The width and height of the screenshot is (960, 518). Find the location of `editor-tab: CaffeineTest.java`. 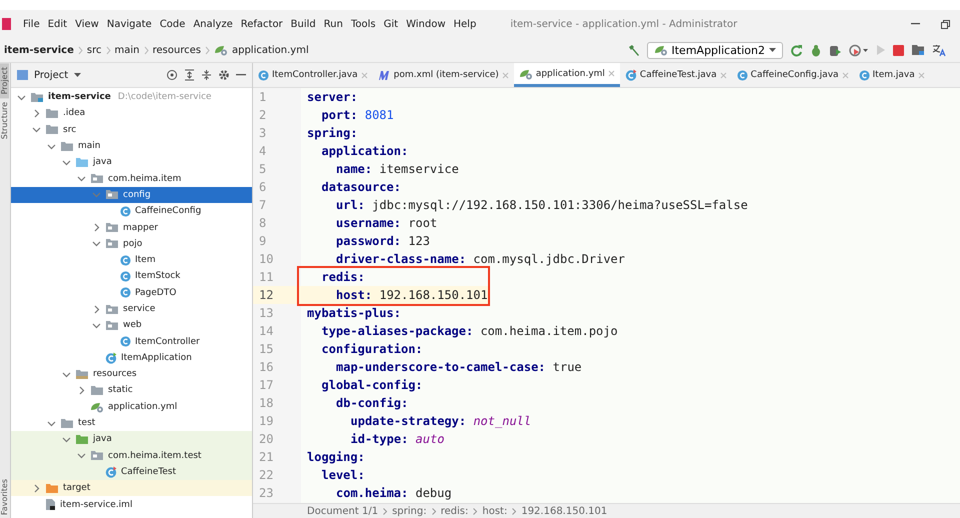

editor-tab: CaffeineTest.java is located at coordinates (676, 75).